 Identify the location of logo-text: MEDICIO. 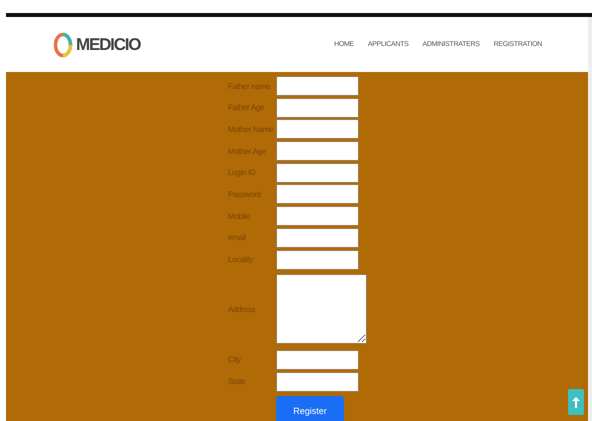
(108, 44).